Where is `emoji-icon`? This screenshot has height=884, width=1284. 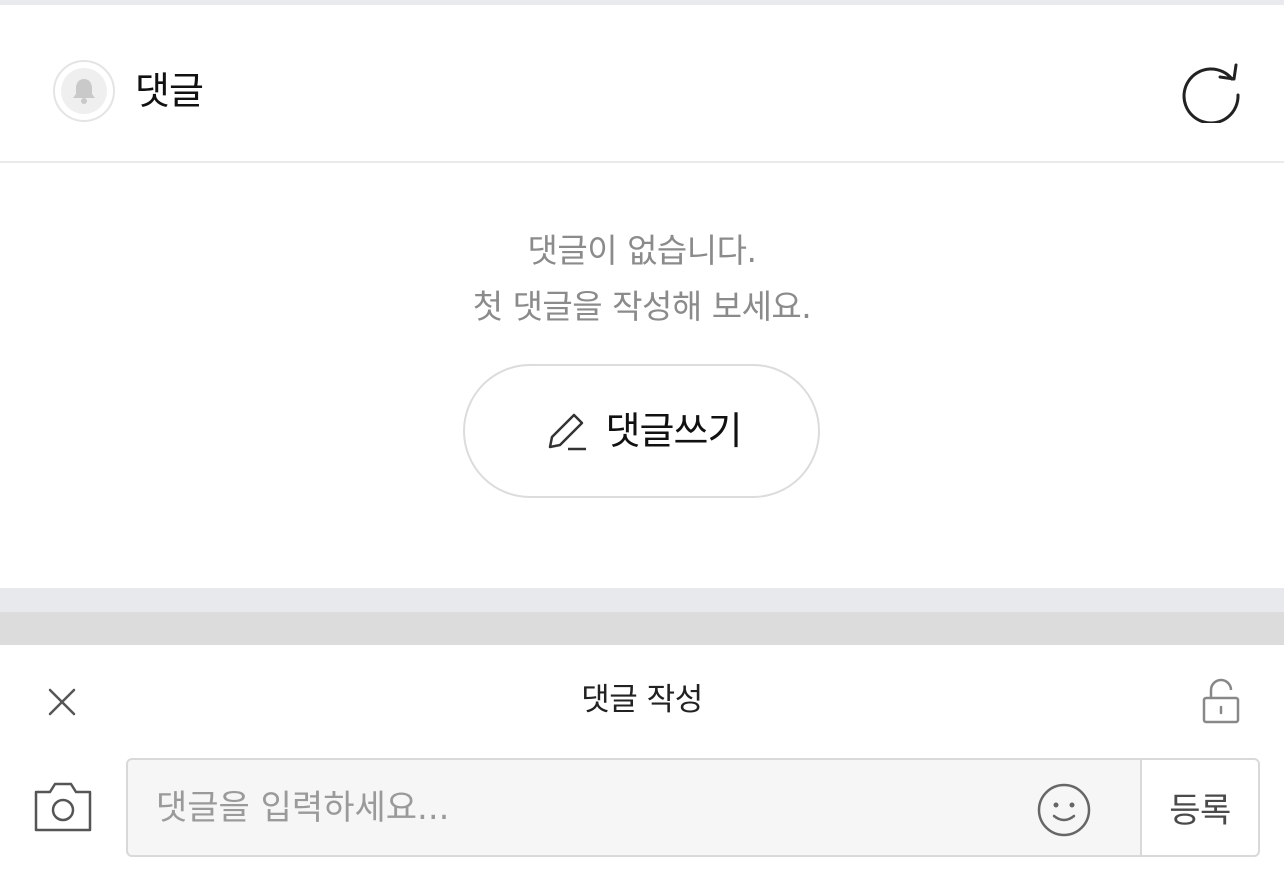
emoji-icon is located at coordinates (1064, 810).